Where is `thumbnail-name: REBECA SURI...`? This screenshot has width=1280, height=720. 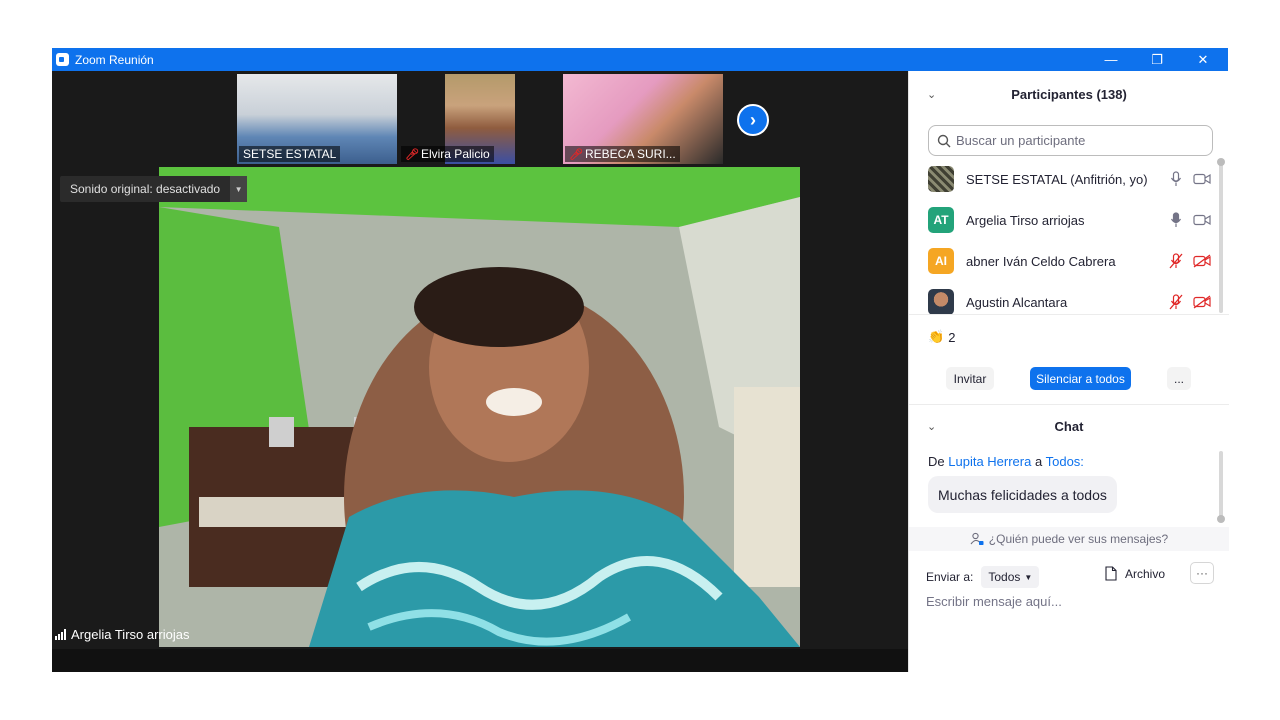
thumbnail-name: REBECA SURI... is located at coordinates (630, 154).